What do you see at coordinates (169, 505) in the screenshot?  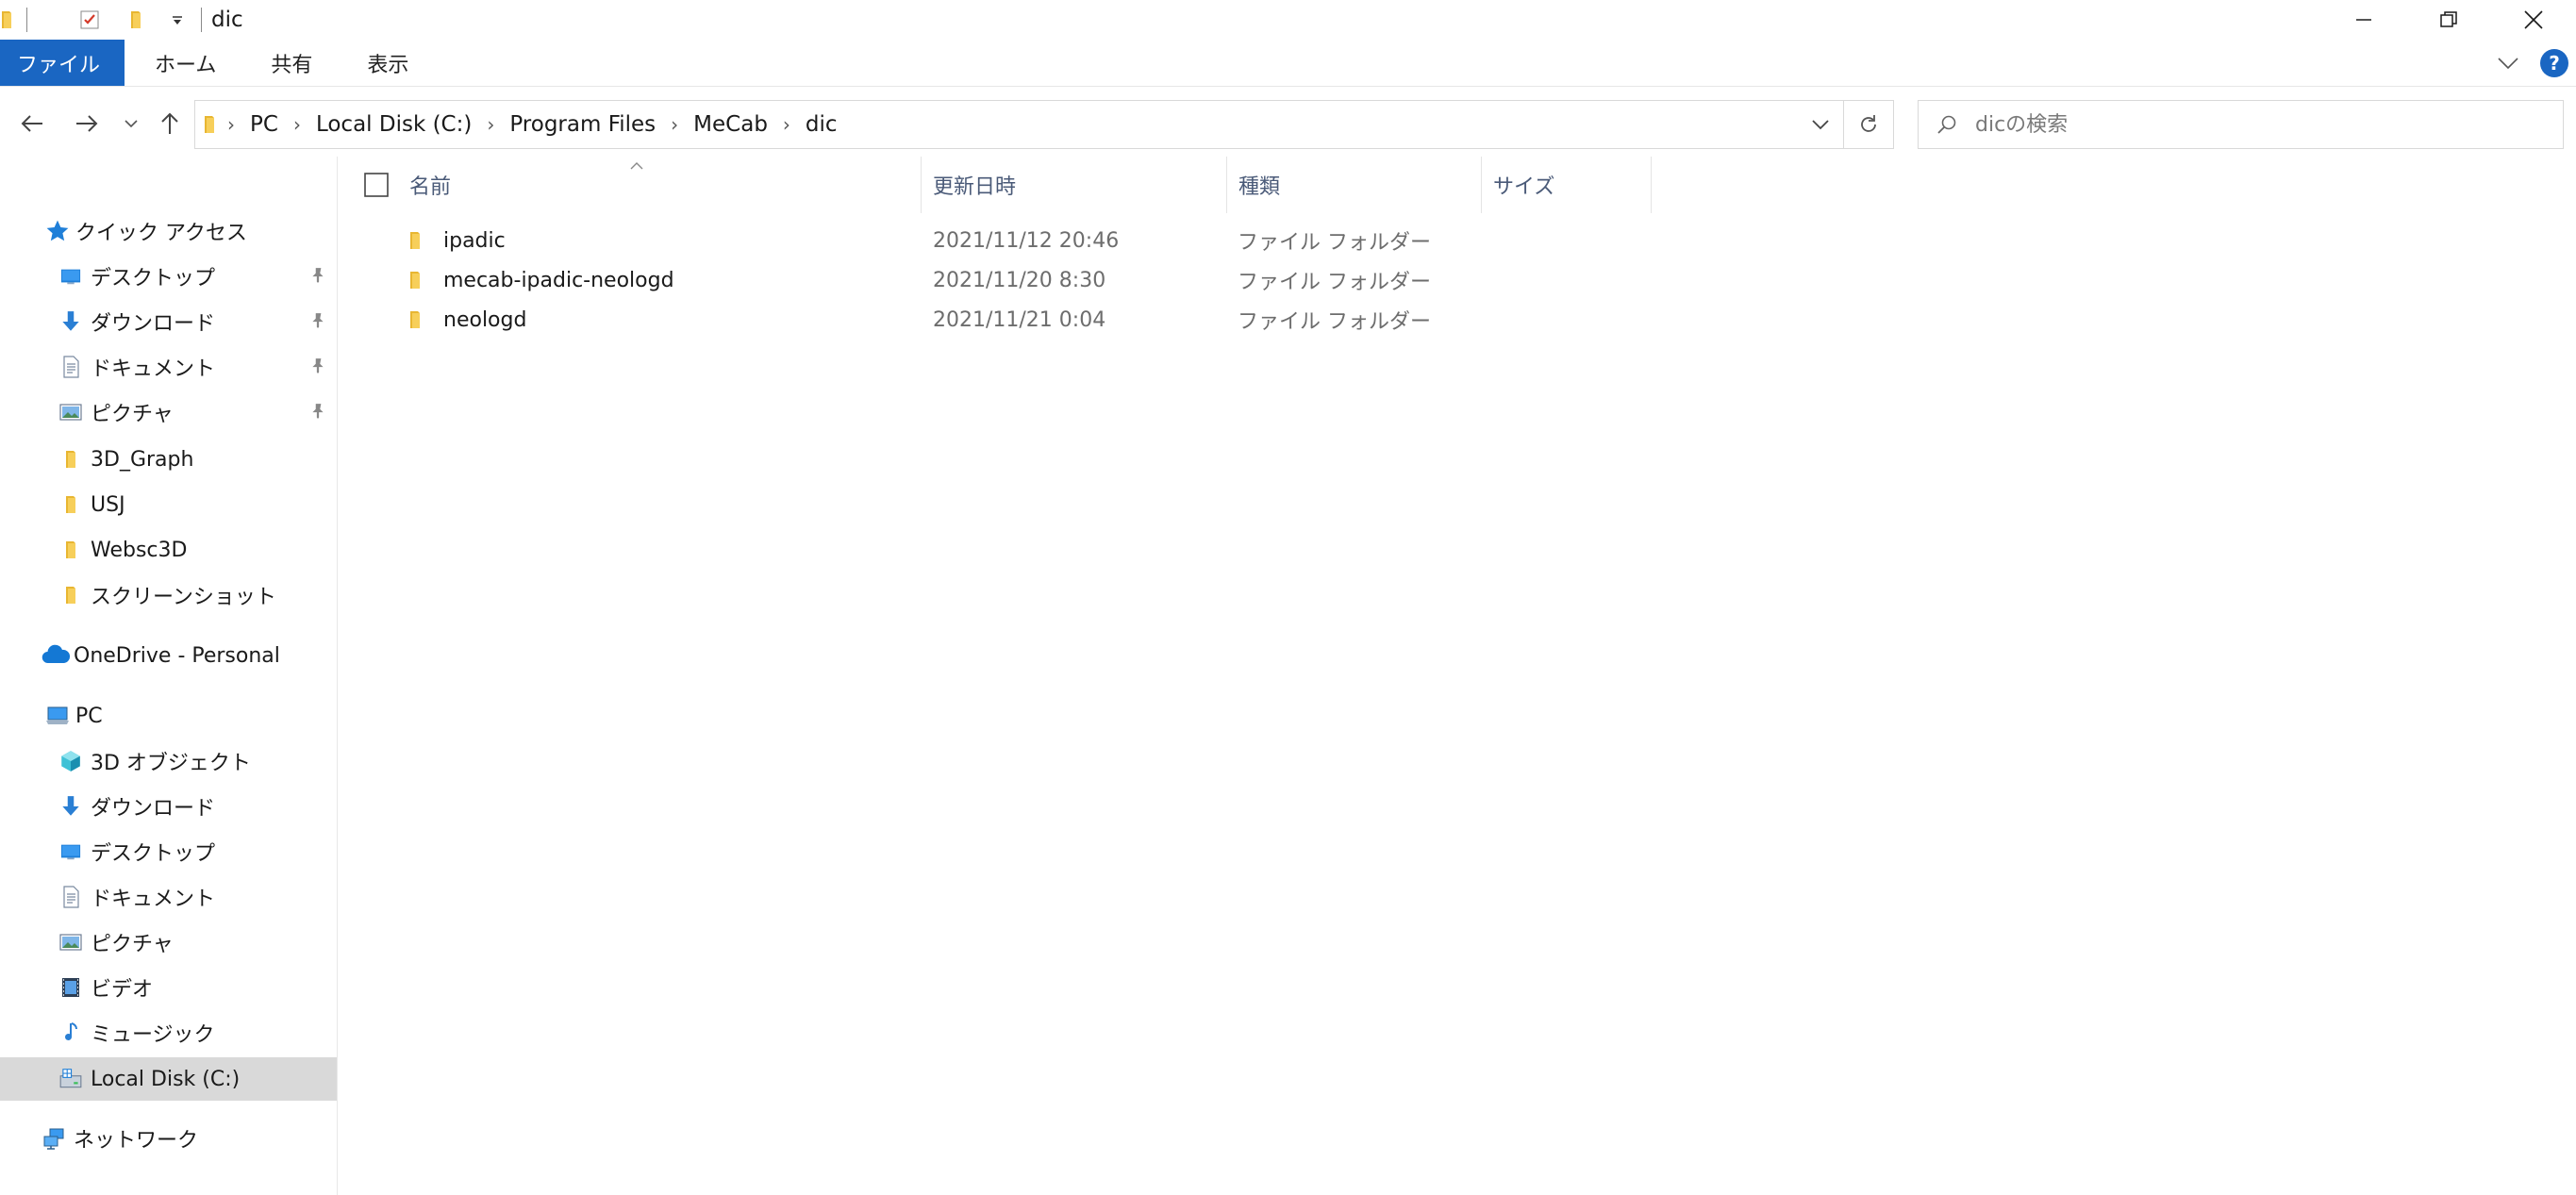 I see `nav-quick-usj: USJ` at bounding box center [169, 505].